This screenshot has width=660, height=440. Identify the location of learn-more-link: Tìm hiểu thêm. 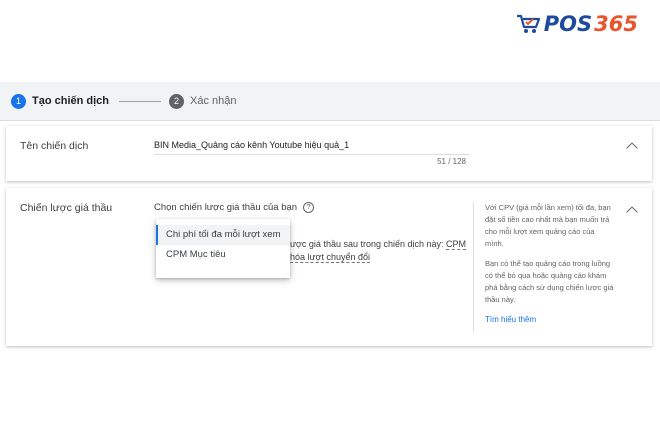
(510, 319).